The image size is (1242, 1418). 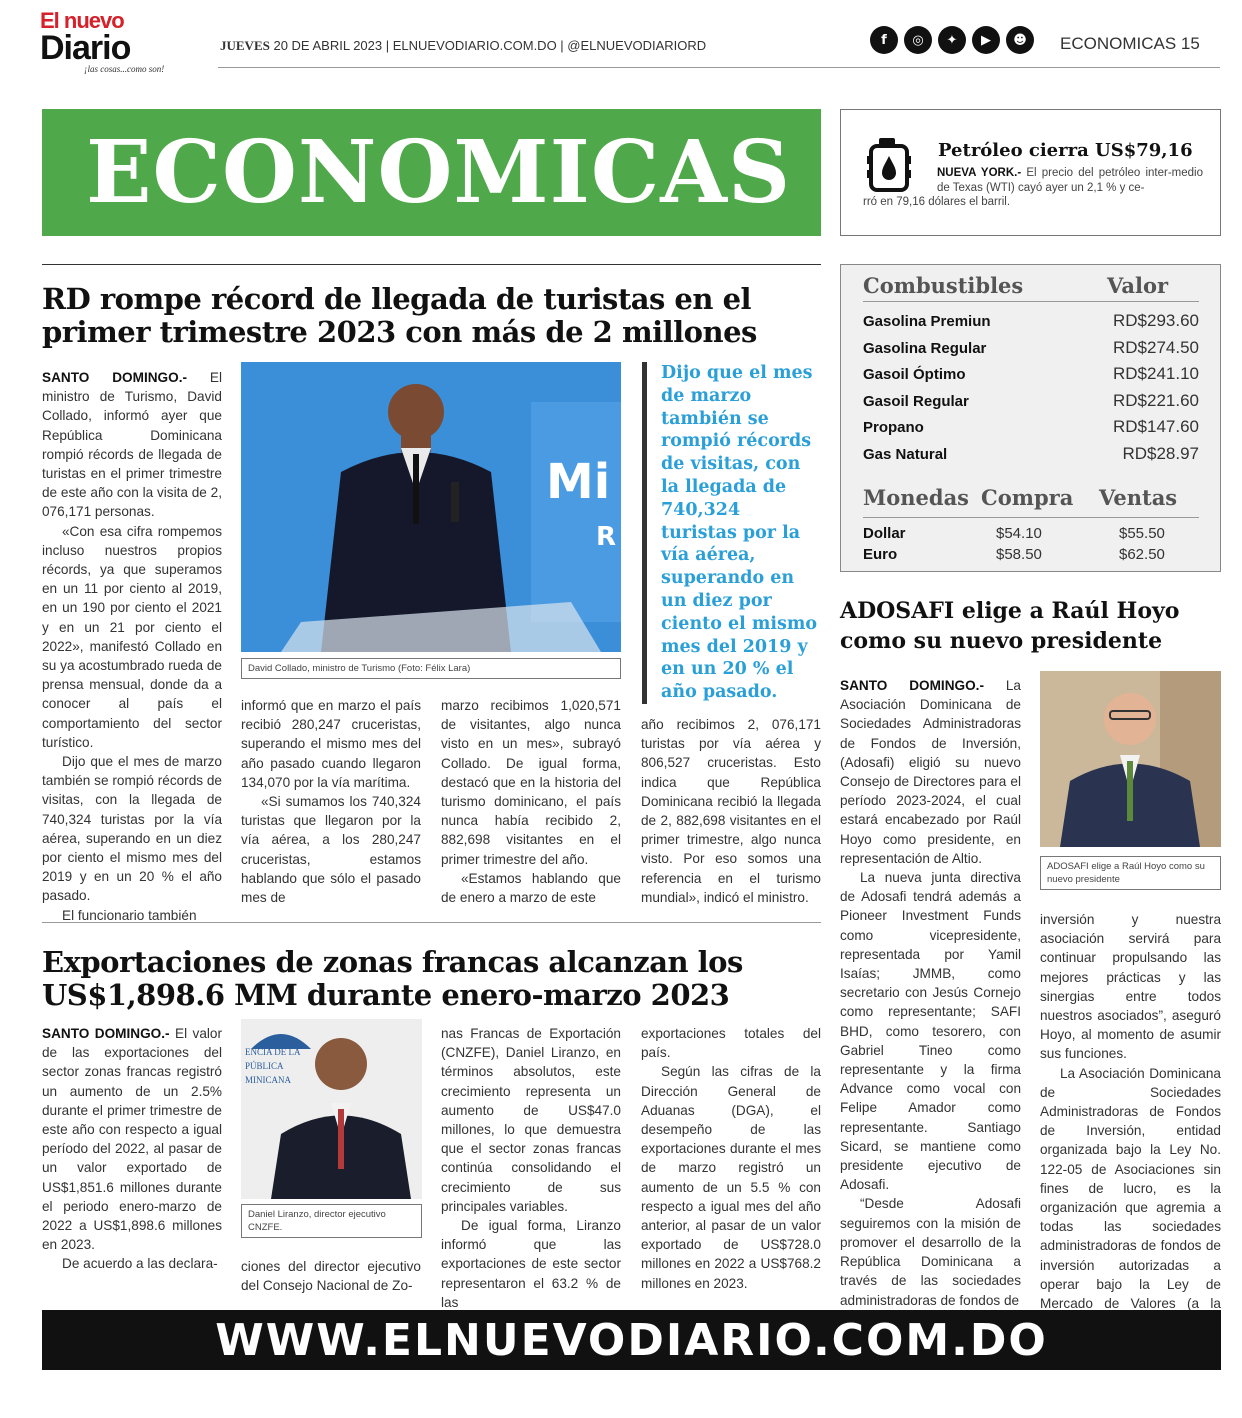 I want to click on currency-header-buy: Compra, so click(x=1027, y=497).